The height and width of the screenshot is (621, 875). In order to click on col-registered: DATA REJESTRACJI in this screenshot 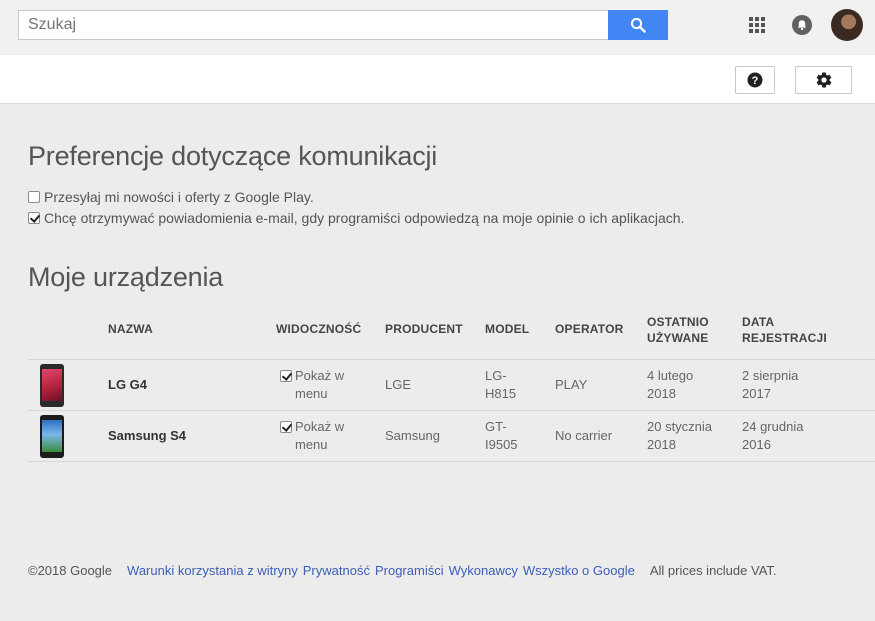, I will do `click(784, 330)`.